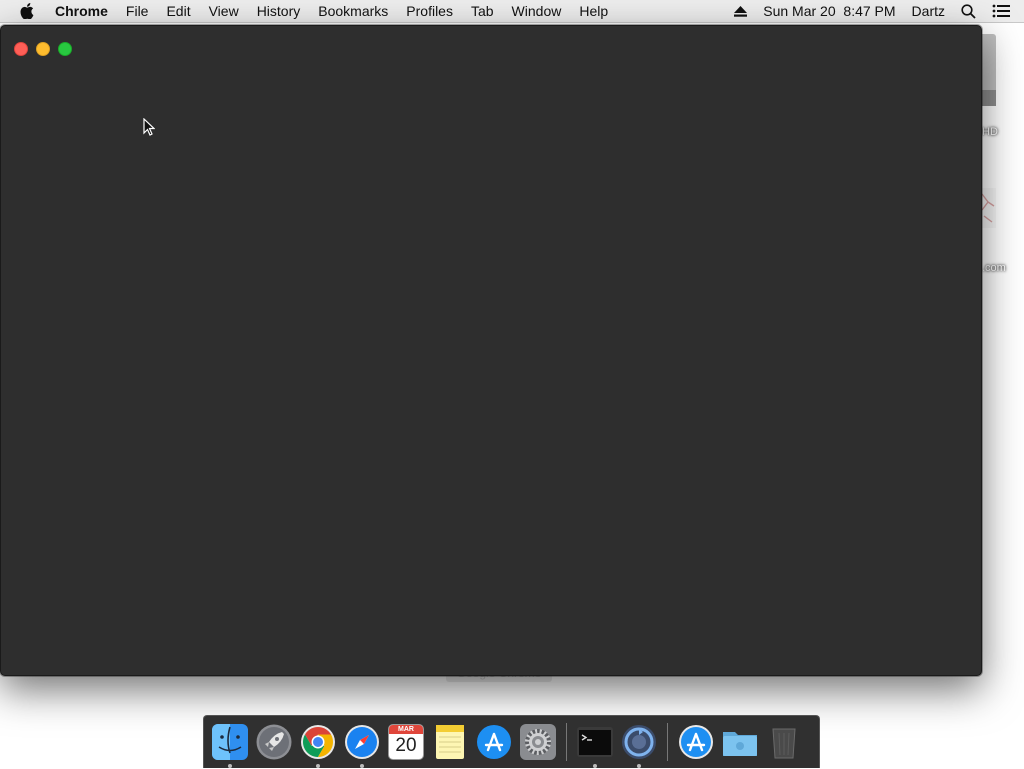 Image resolution: width=1024 pixels, height=769 pixels. What do you see at coordinates (279, 11) in the screenshot?
I see `menu-history: History` at bounding box center [279, 11].